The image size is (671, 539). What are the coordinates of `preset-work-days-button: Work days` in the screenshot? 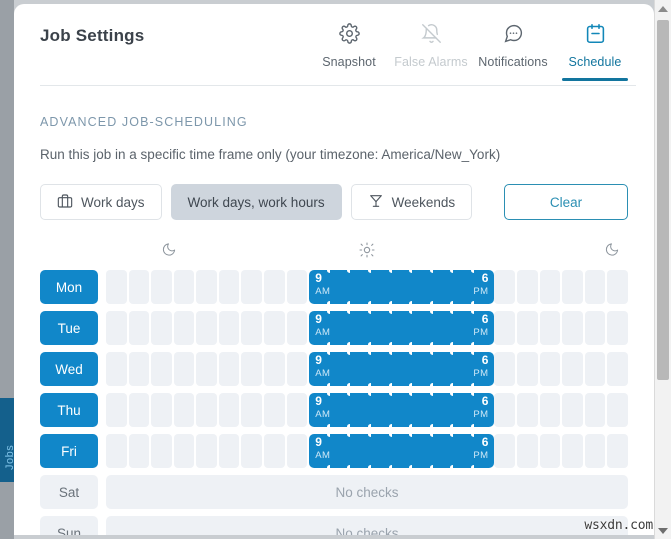 It's located at (101, 202).